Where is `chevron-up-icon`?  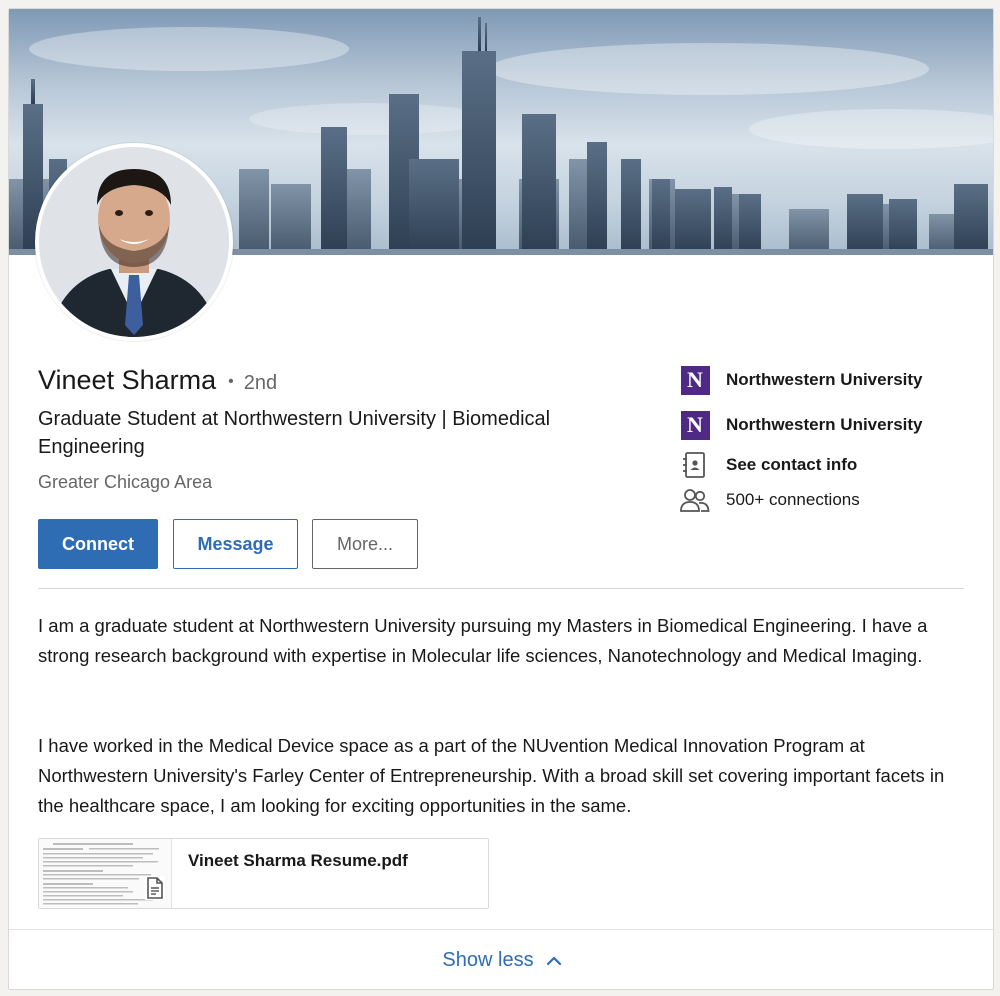 chevron-up-icon is located at coordinates (553, 960).